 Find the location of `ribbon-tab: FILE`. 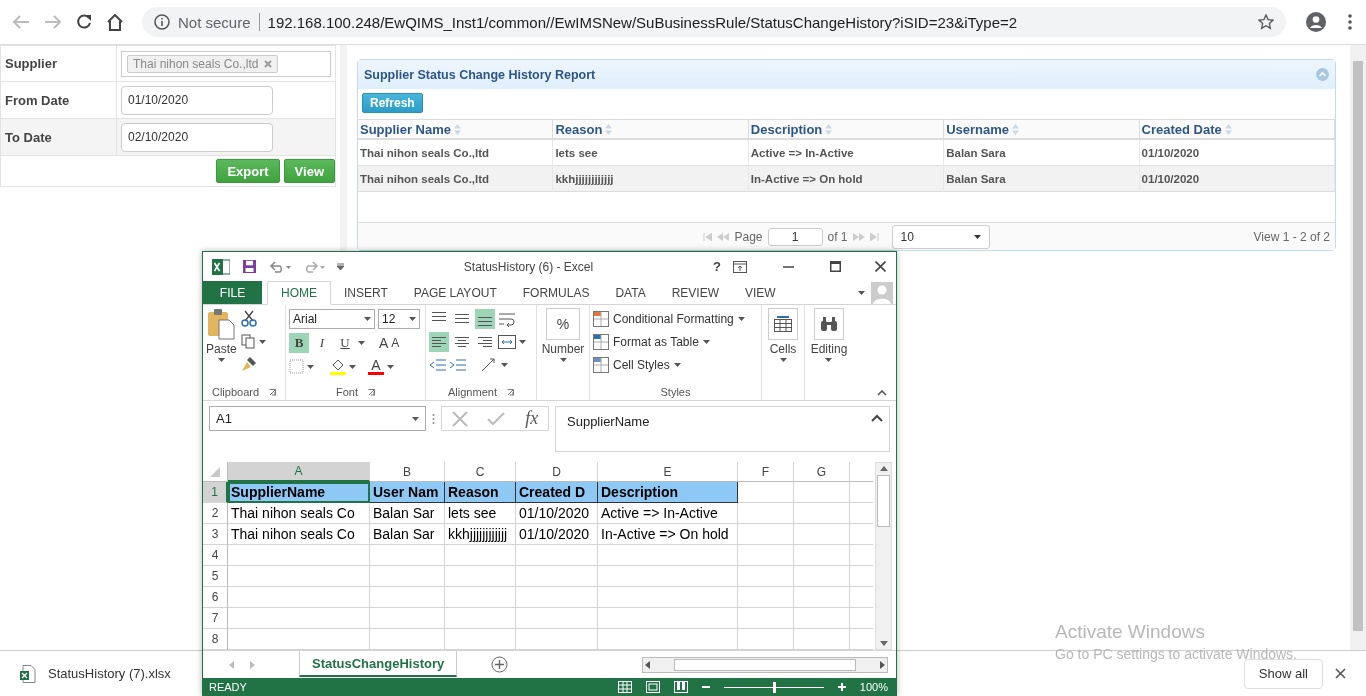

ribbon-tab: FILE is located at coordinates (232, 292).